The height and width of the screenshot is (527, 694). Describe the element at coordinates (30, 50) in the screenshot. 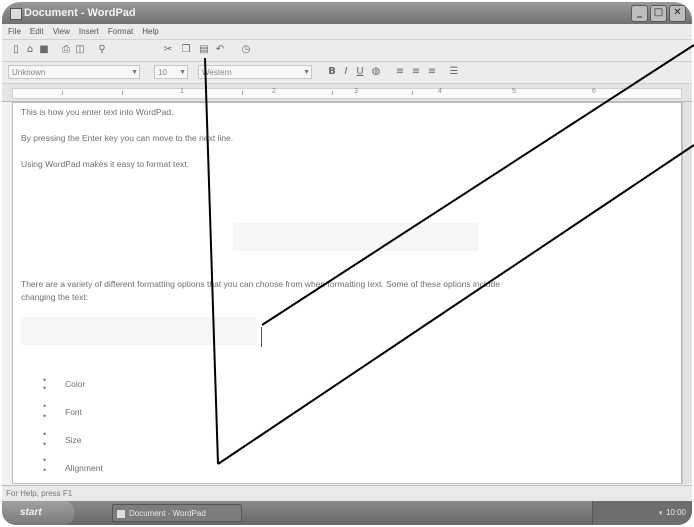

I see `open-icon: ⌂` at that location.